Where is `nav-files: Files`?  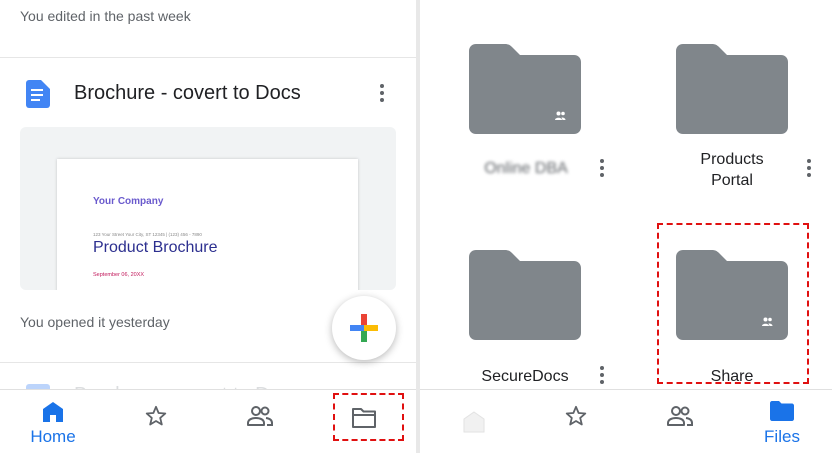 nav-files: Files is located at coordinates (781, 421).